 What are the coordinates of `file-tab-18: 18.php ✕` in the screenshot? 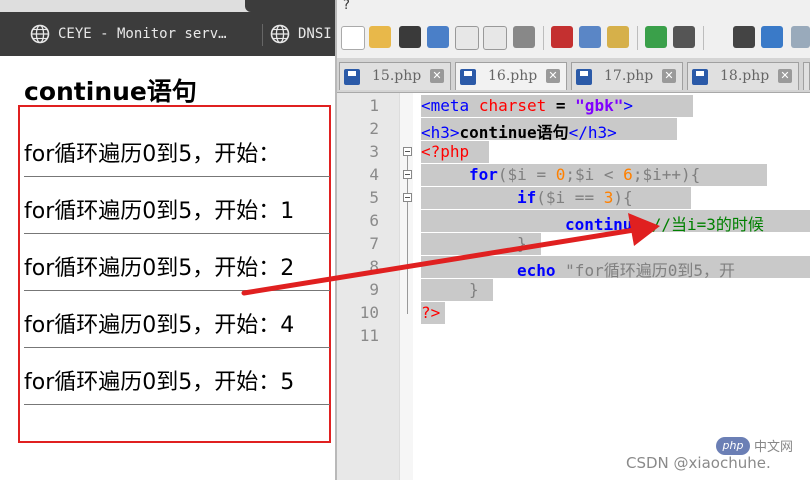 It's located at (743, 76).